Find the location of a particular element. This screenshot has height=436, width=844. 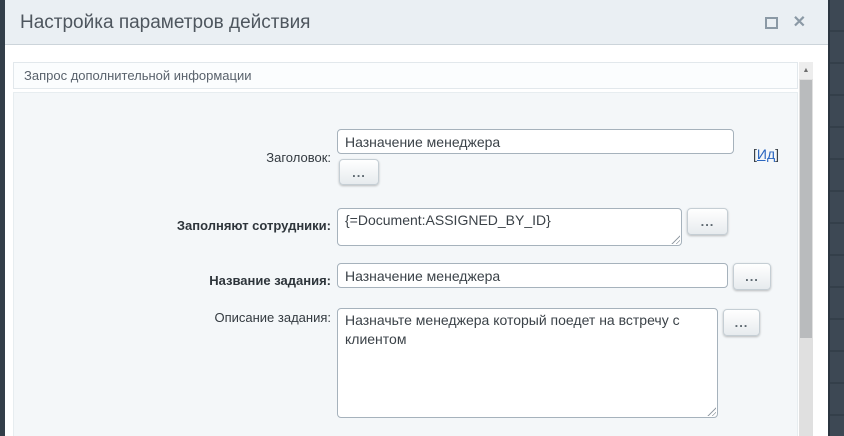

assignees-field-textarea: {=Document:ASSIGNED_BY_ID} is located at coordinates (509, 227).